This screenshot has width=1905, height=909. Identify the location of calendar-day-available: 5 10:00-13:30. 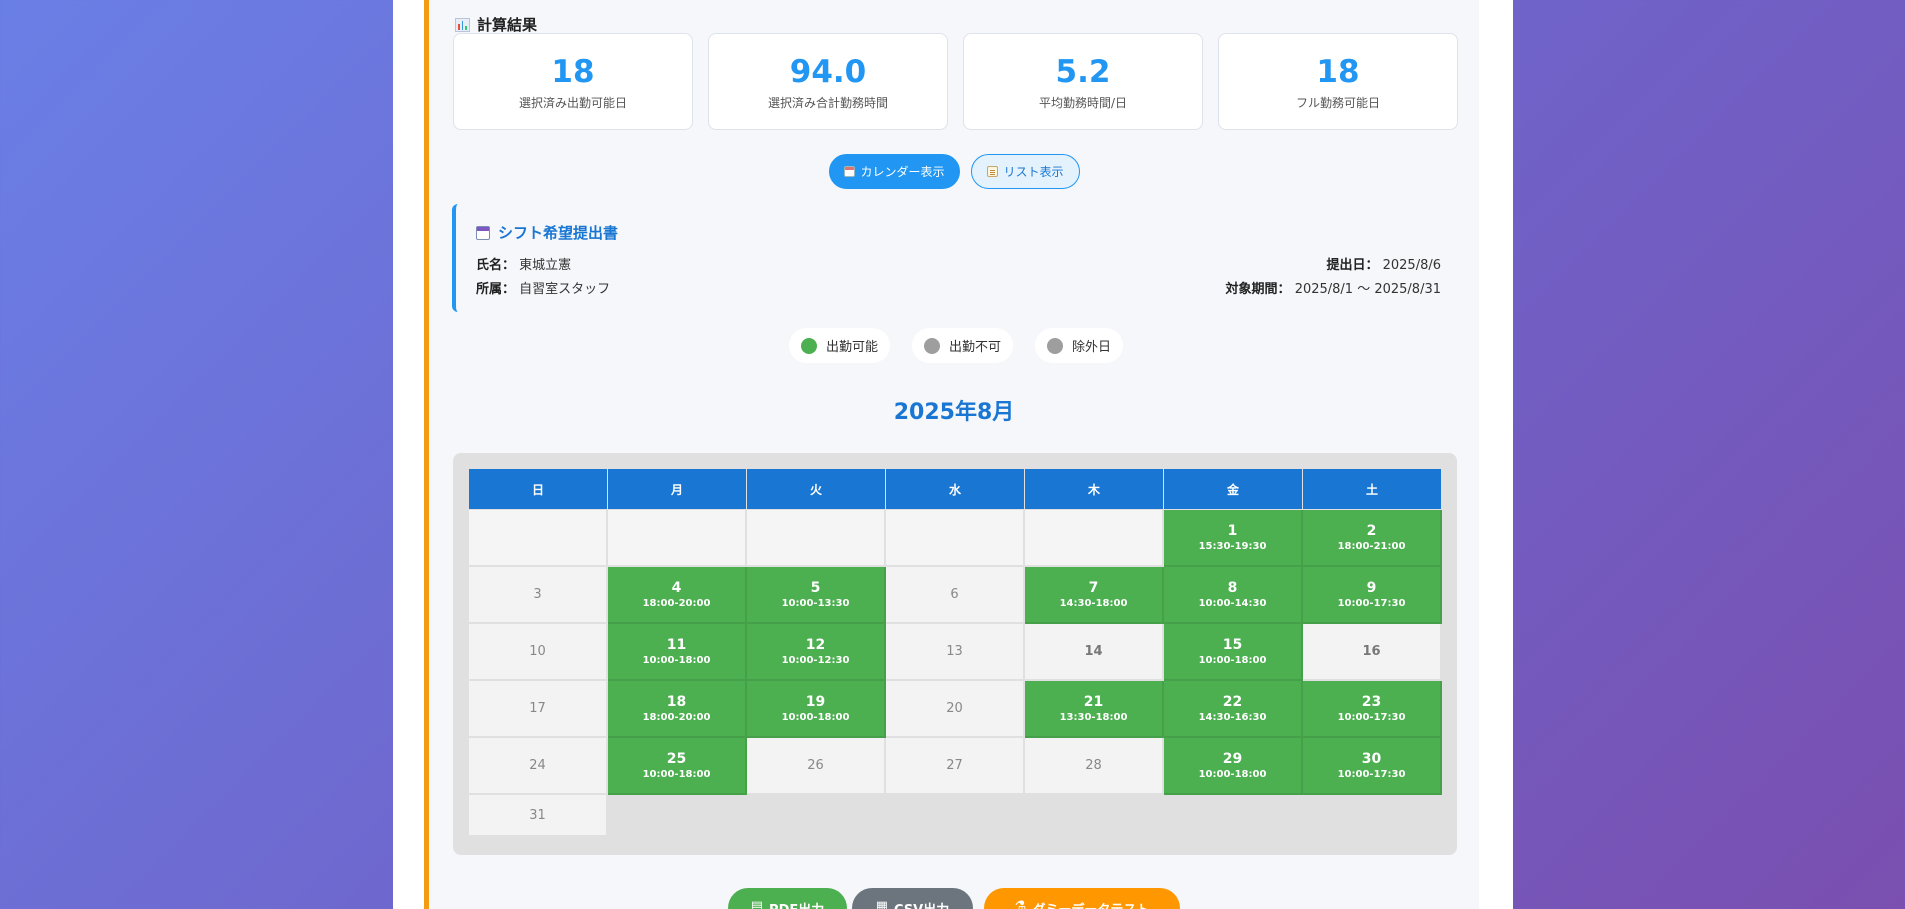
(816, 595).